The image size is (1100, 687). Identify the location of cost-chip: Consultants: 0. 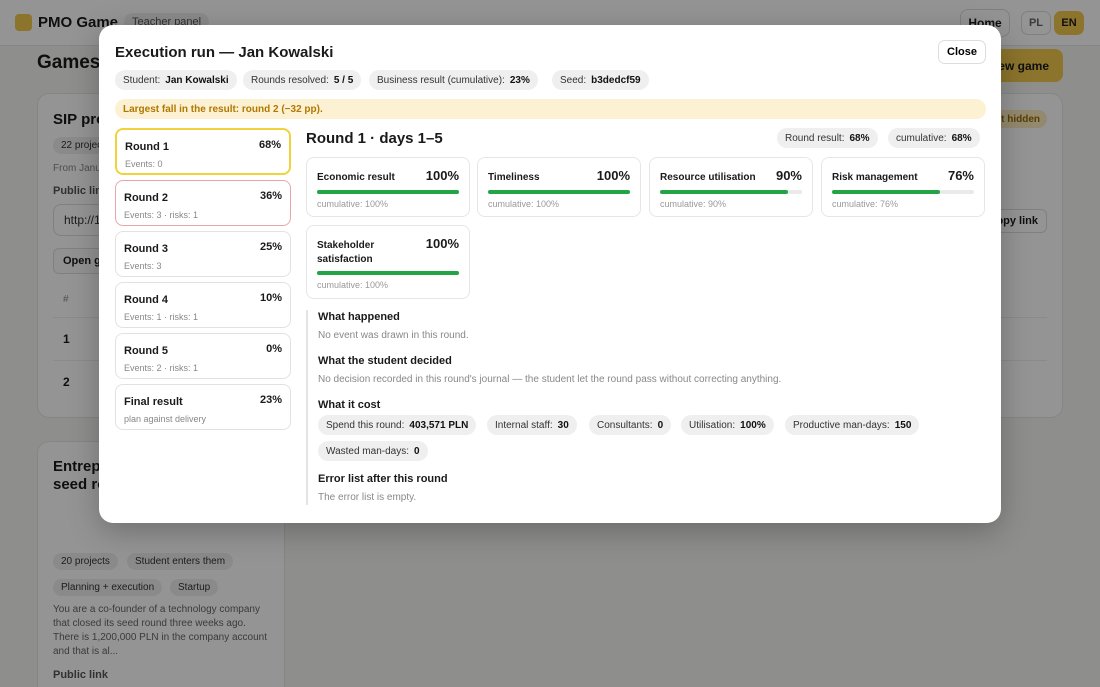
(630, 425).